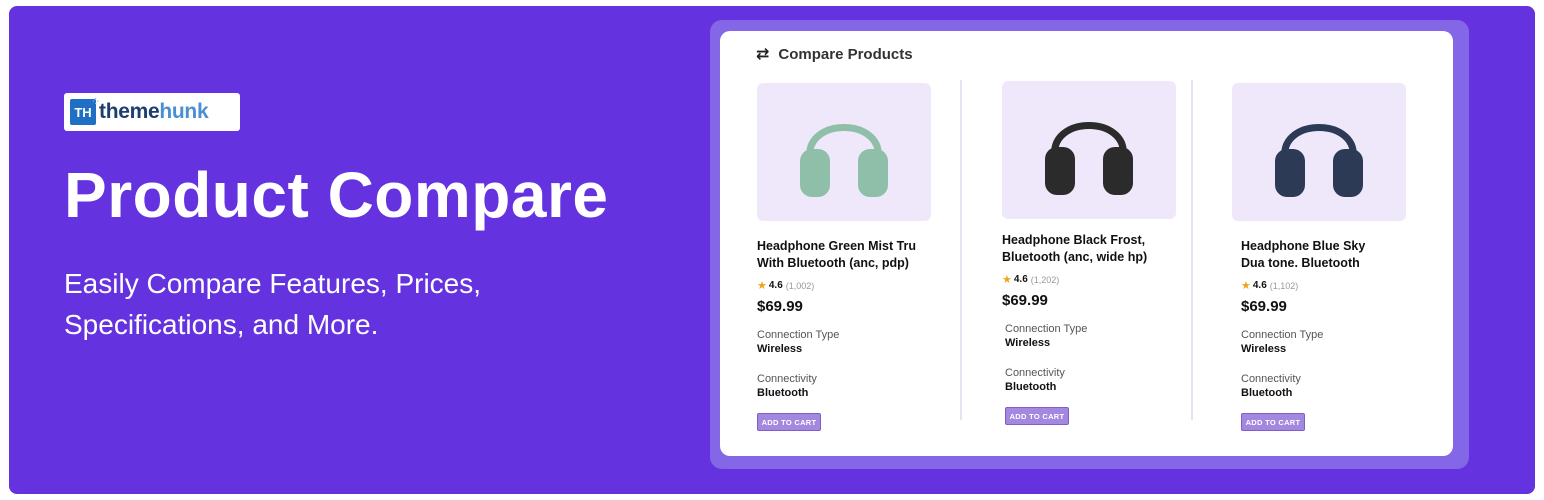 This screenshot has height=500, width=1544. I want to click on product-name: Headphone Blue Sky Dua tone. Bluetooth, so click(1311, 255).